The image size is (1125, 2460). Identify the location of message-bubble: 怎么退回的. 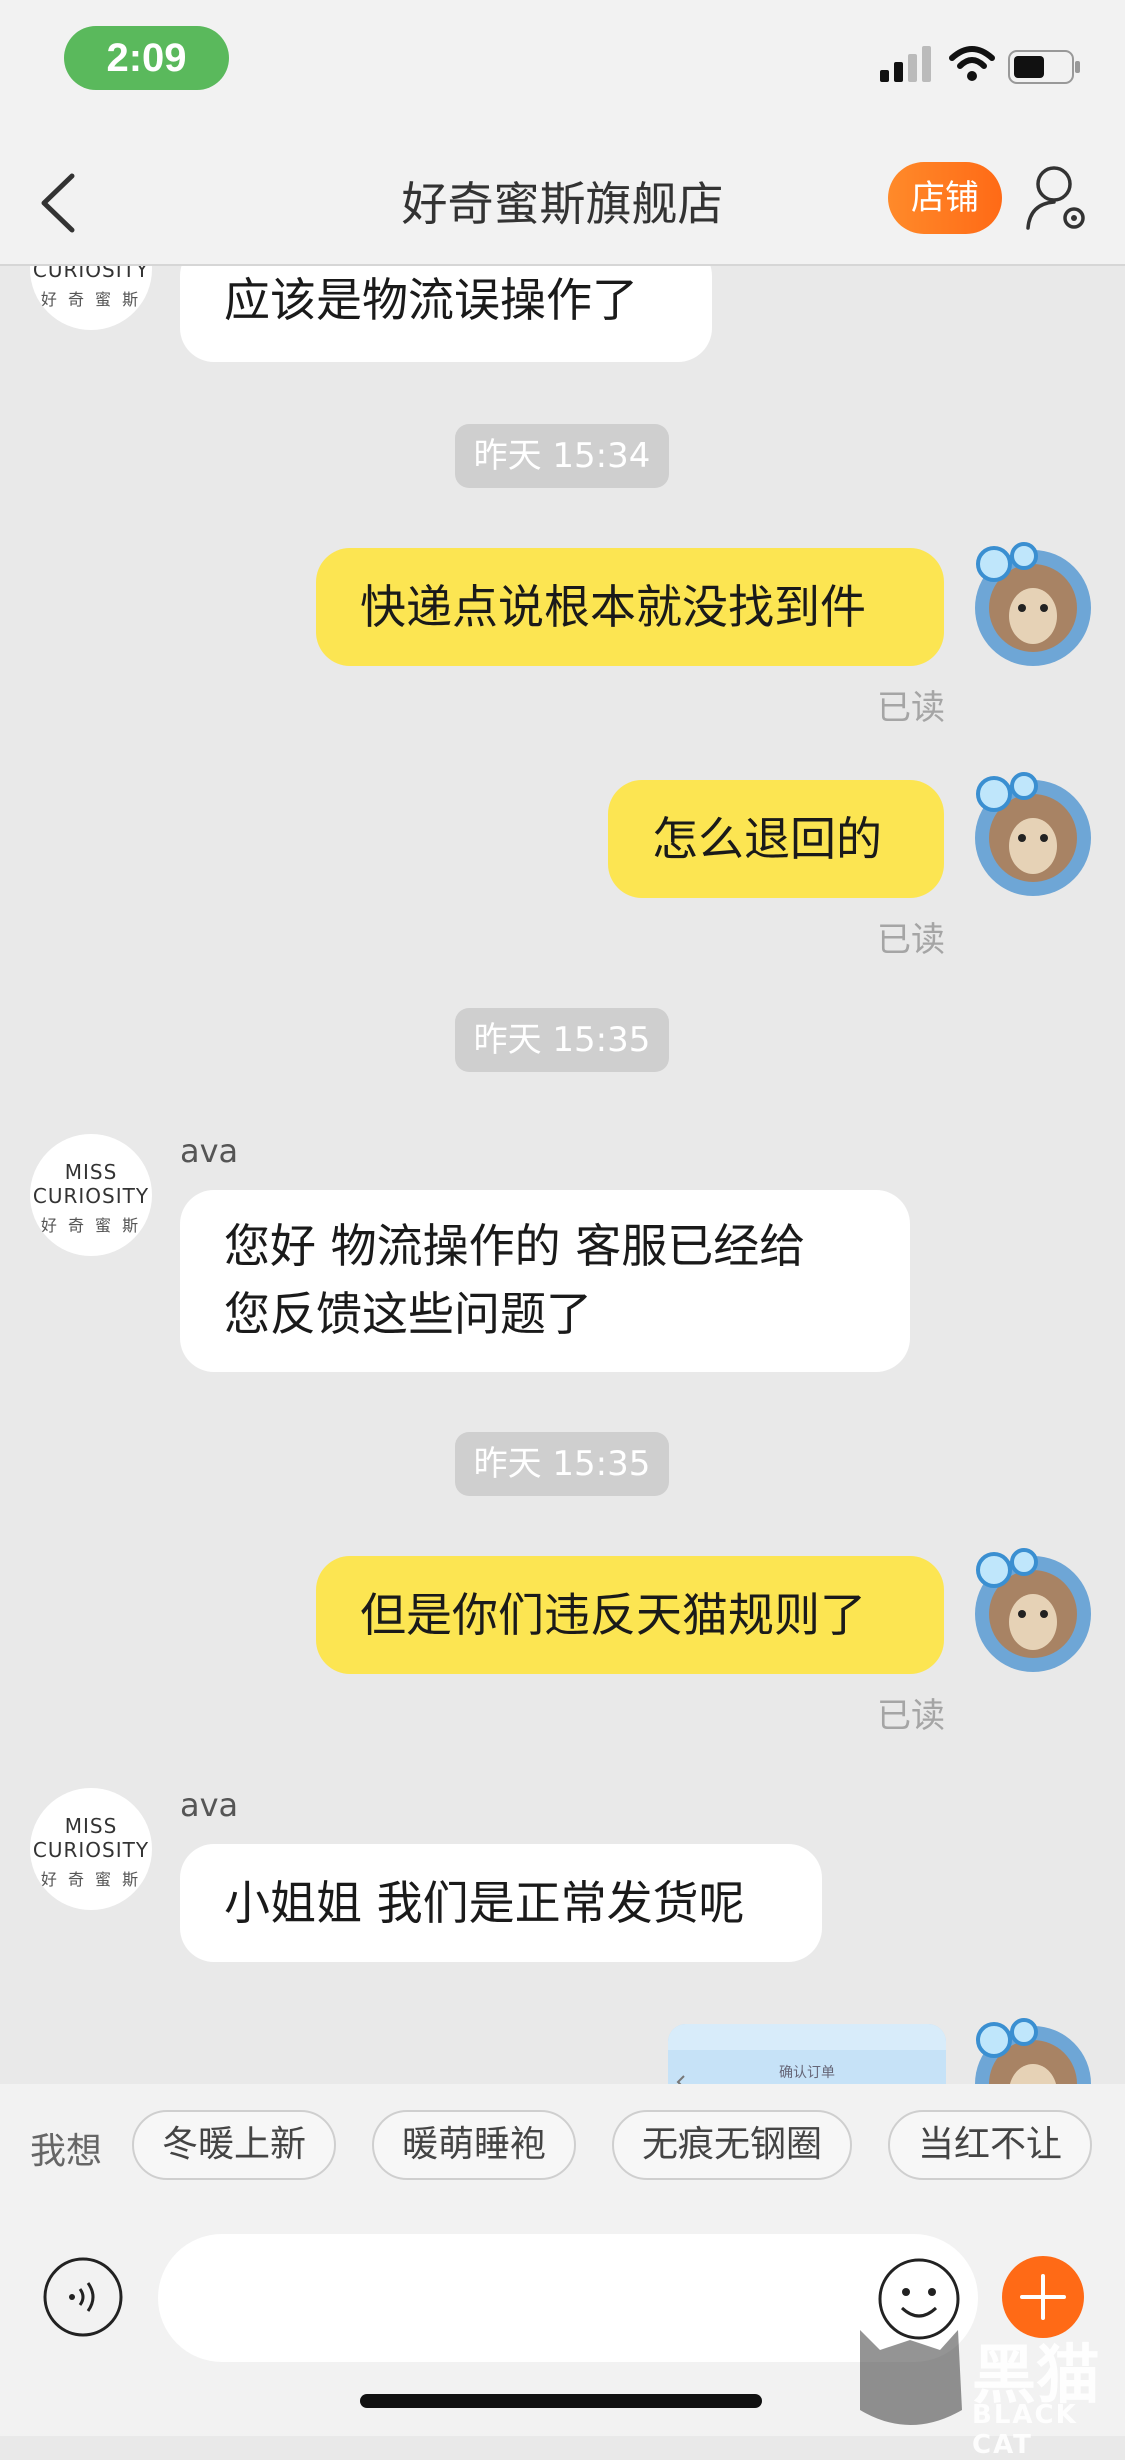
(776, 839).